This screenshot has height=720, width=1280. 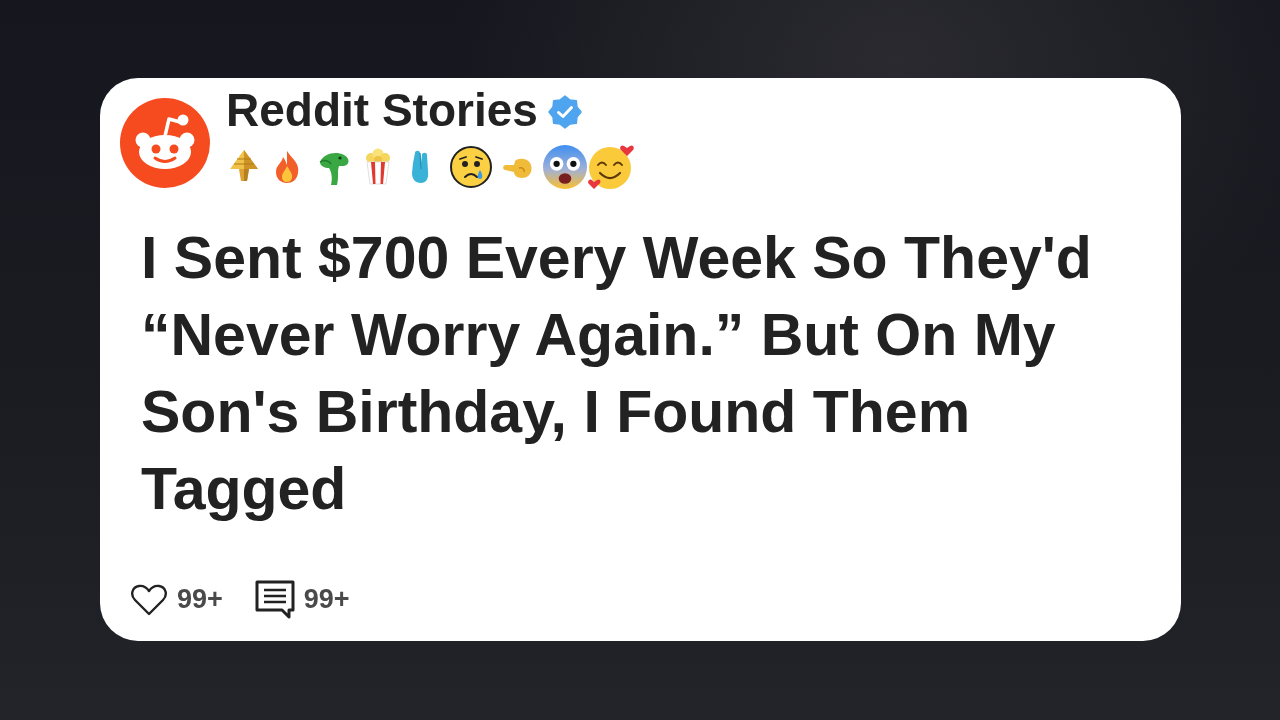 What do you see at coordinates (274, 599) in the screenshot?
I see `comment-icon` at bounding box center [274, 599].